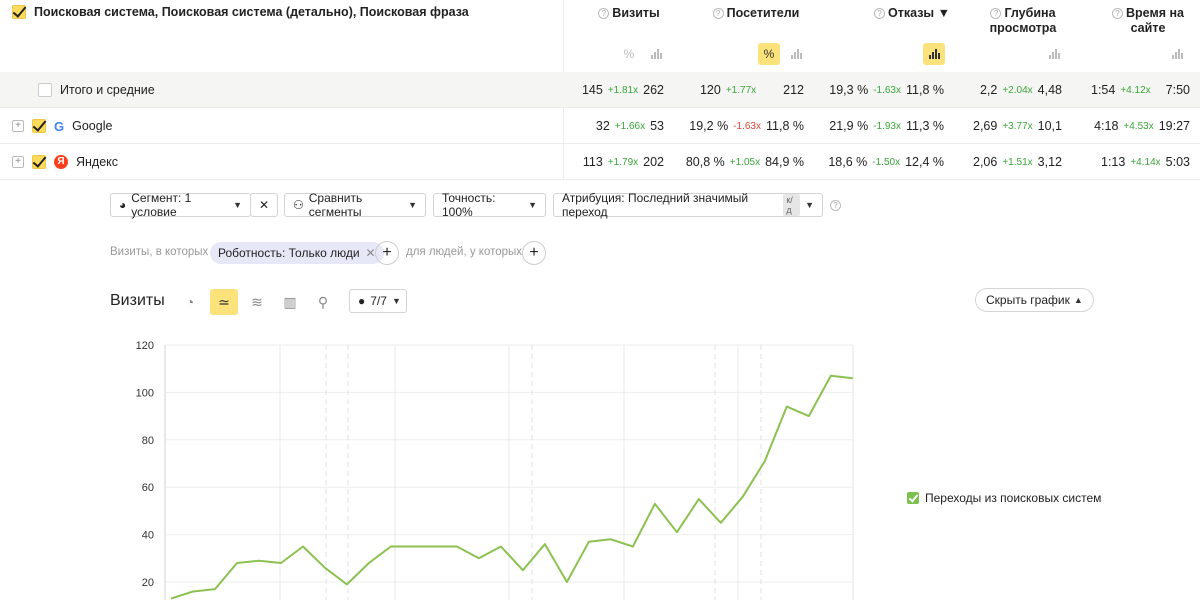  What do you see at coordinates (1023, 21) in the screenshot?
I see `col-header-depth: ? Глубина просмотра` at bounding box center [1023, 21].